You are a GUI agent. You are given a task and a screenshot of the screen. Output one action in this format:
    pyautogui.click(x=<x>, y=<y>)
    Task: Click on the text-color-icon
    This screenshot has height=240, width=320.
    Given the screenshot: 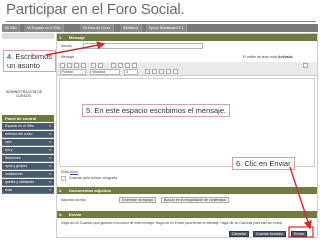 What is the action you would take?
    pyautogui.click(x=168, y=71)
    